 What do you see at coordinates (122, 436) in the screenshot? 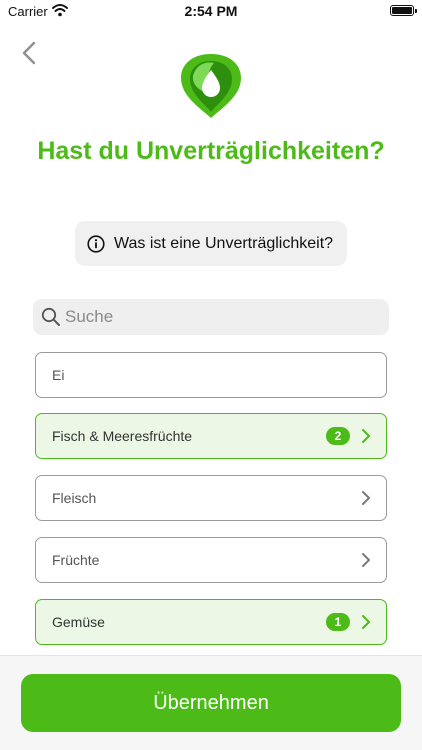
I see `category-label: Fisch & Meeresfrüchte` at bounding box center [122, 436].